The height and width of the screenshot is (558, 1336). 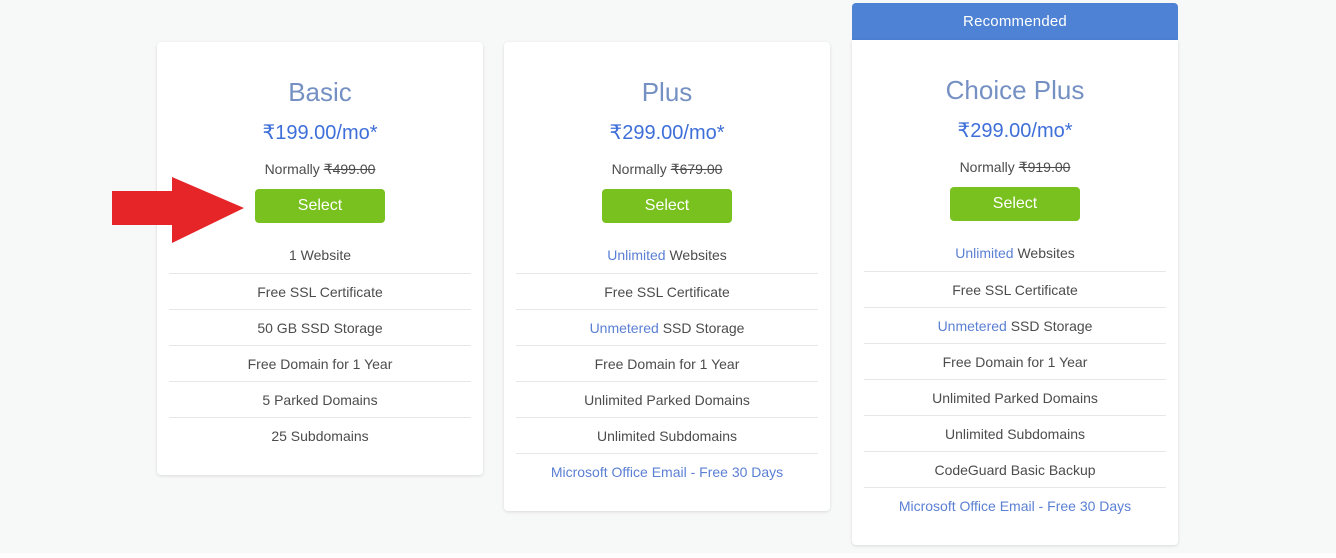 I want to click on plan-title: Basic, so click(x=320, y=92).